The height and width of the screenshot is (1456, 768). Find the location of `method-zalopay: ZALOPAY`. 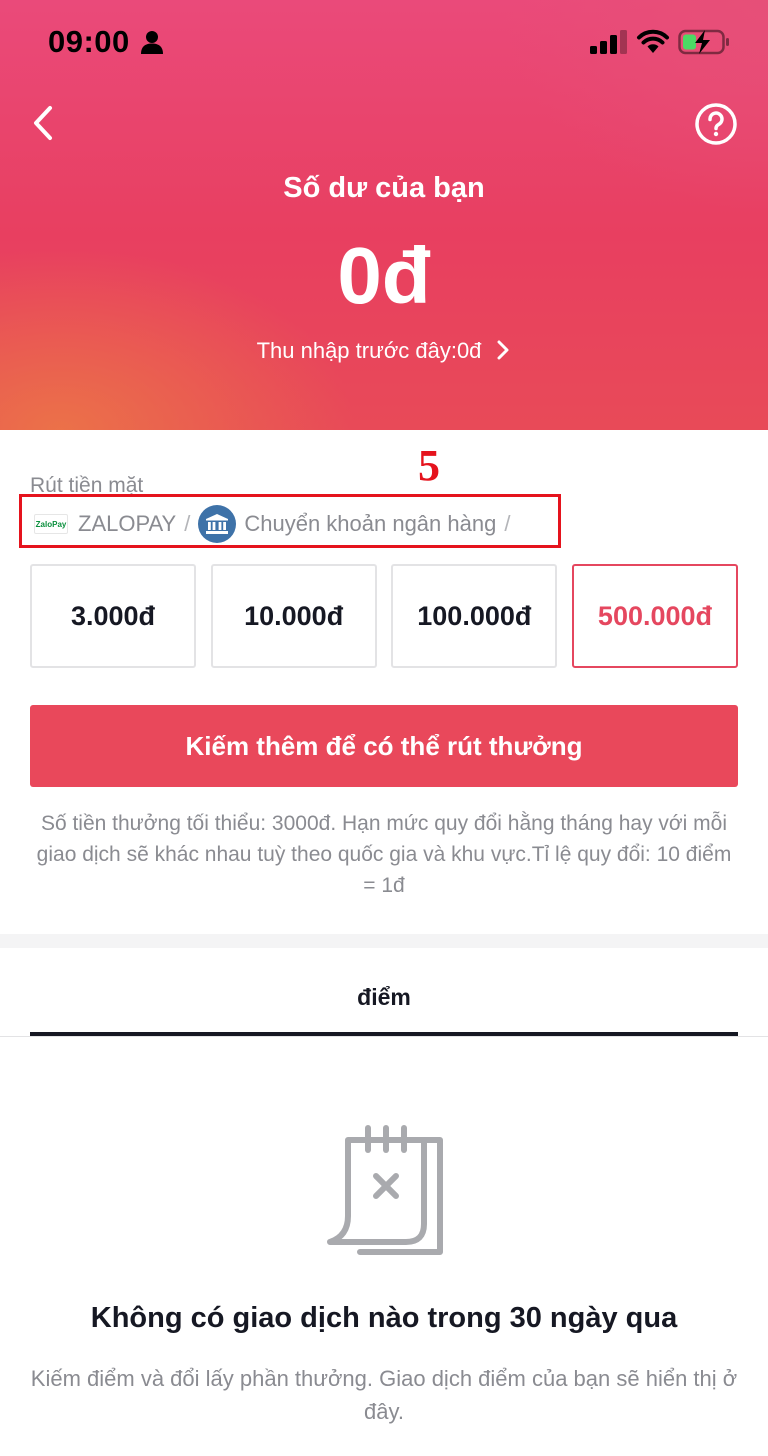

method-zalopay: ZALOPAY is located at coordinates (127, 524).